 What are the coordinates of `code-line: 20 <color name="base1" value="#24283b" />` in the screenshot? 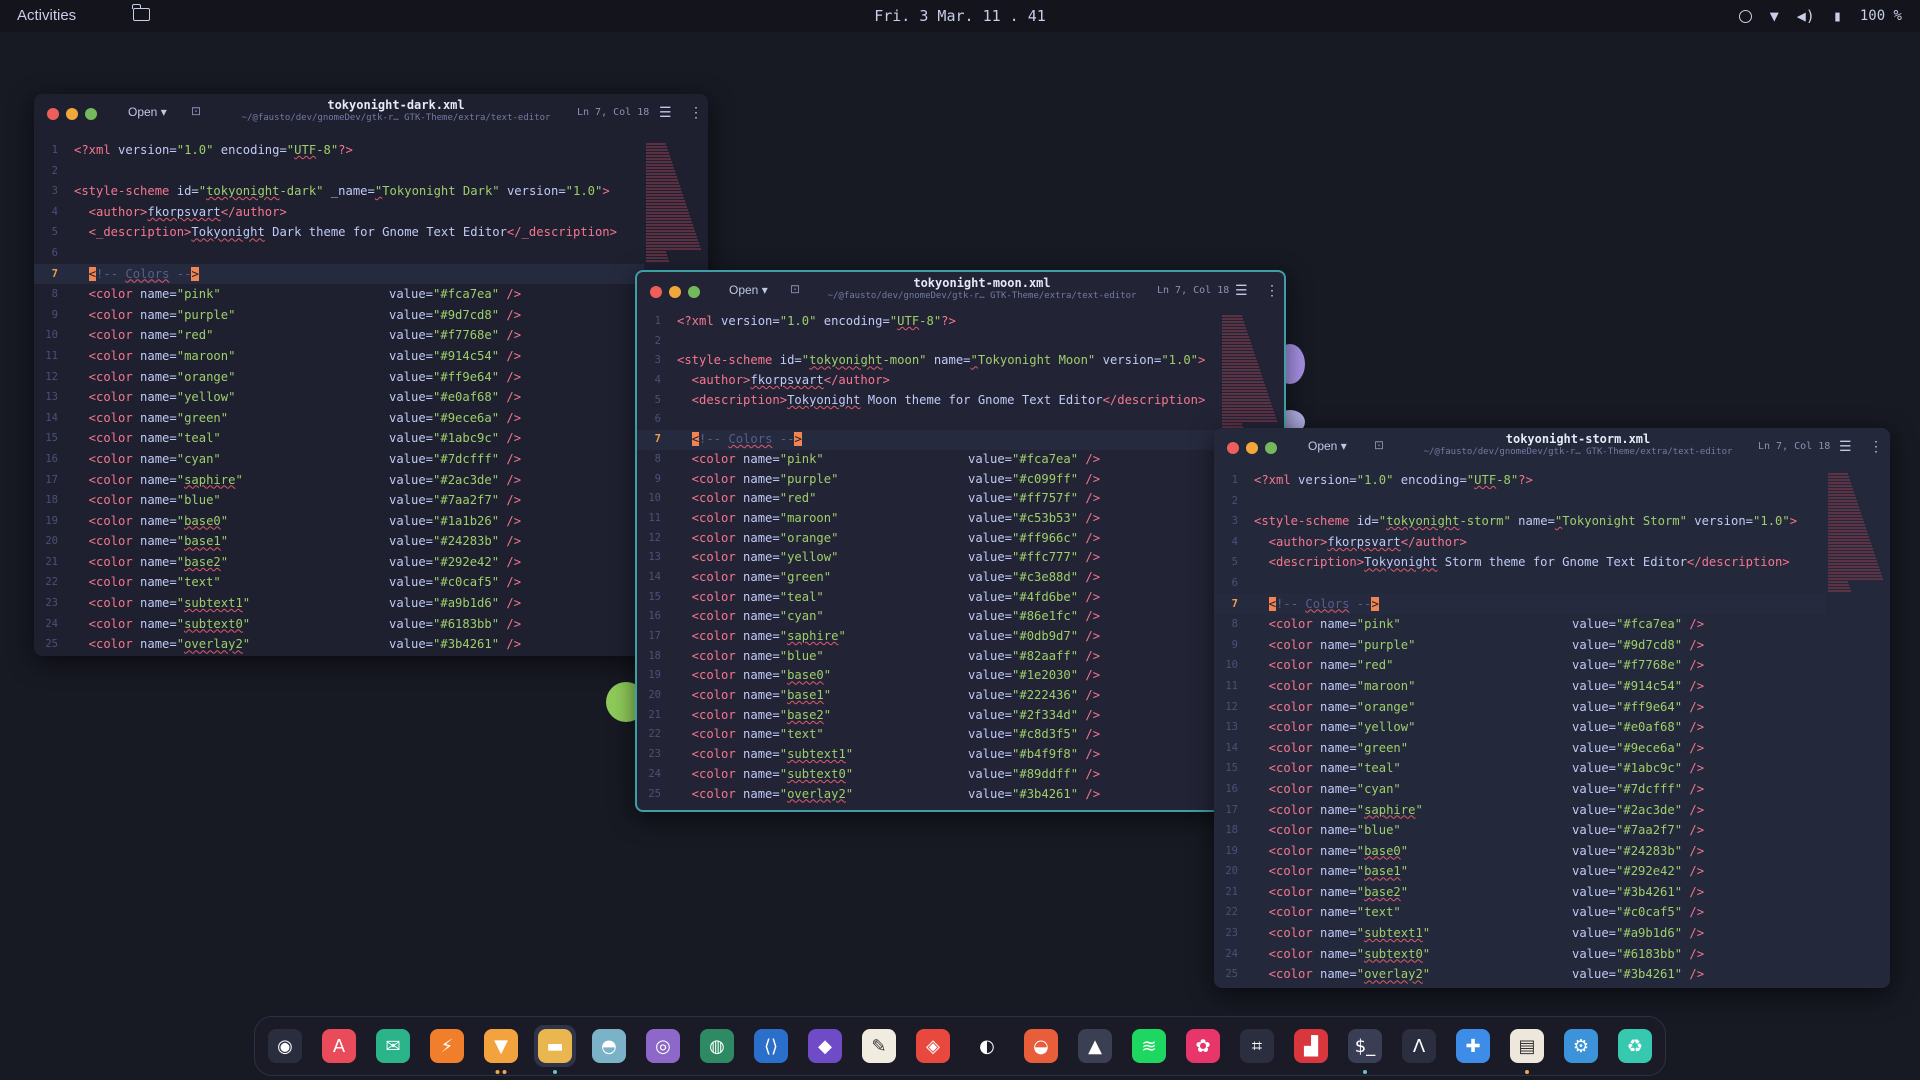 It's located at (339, 541).